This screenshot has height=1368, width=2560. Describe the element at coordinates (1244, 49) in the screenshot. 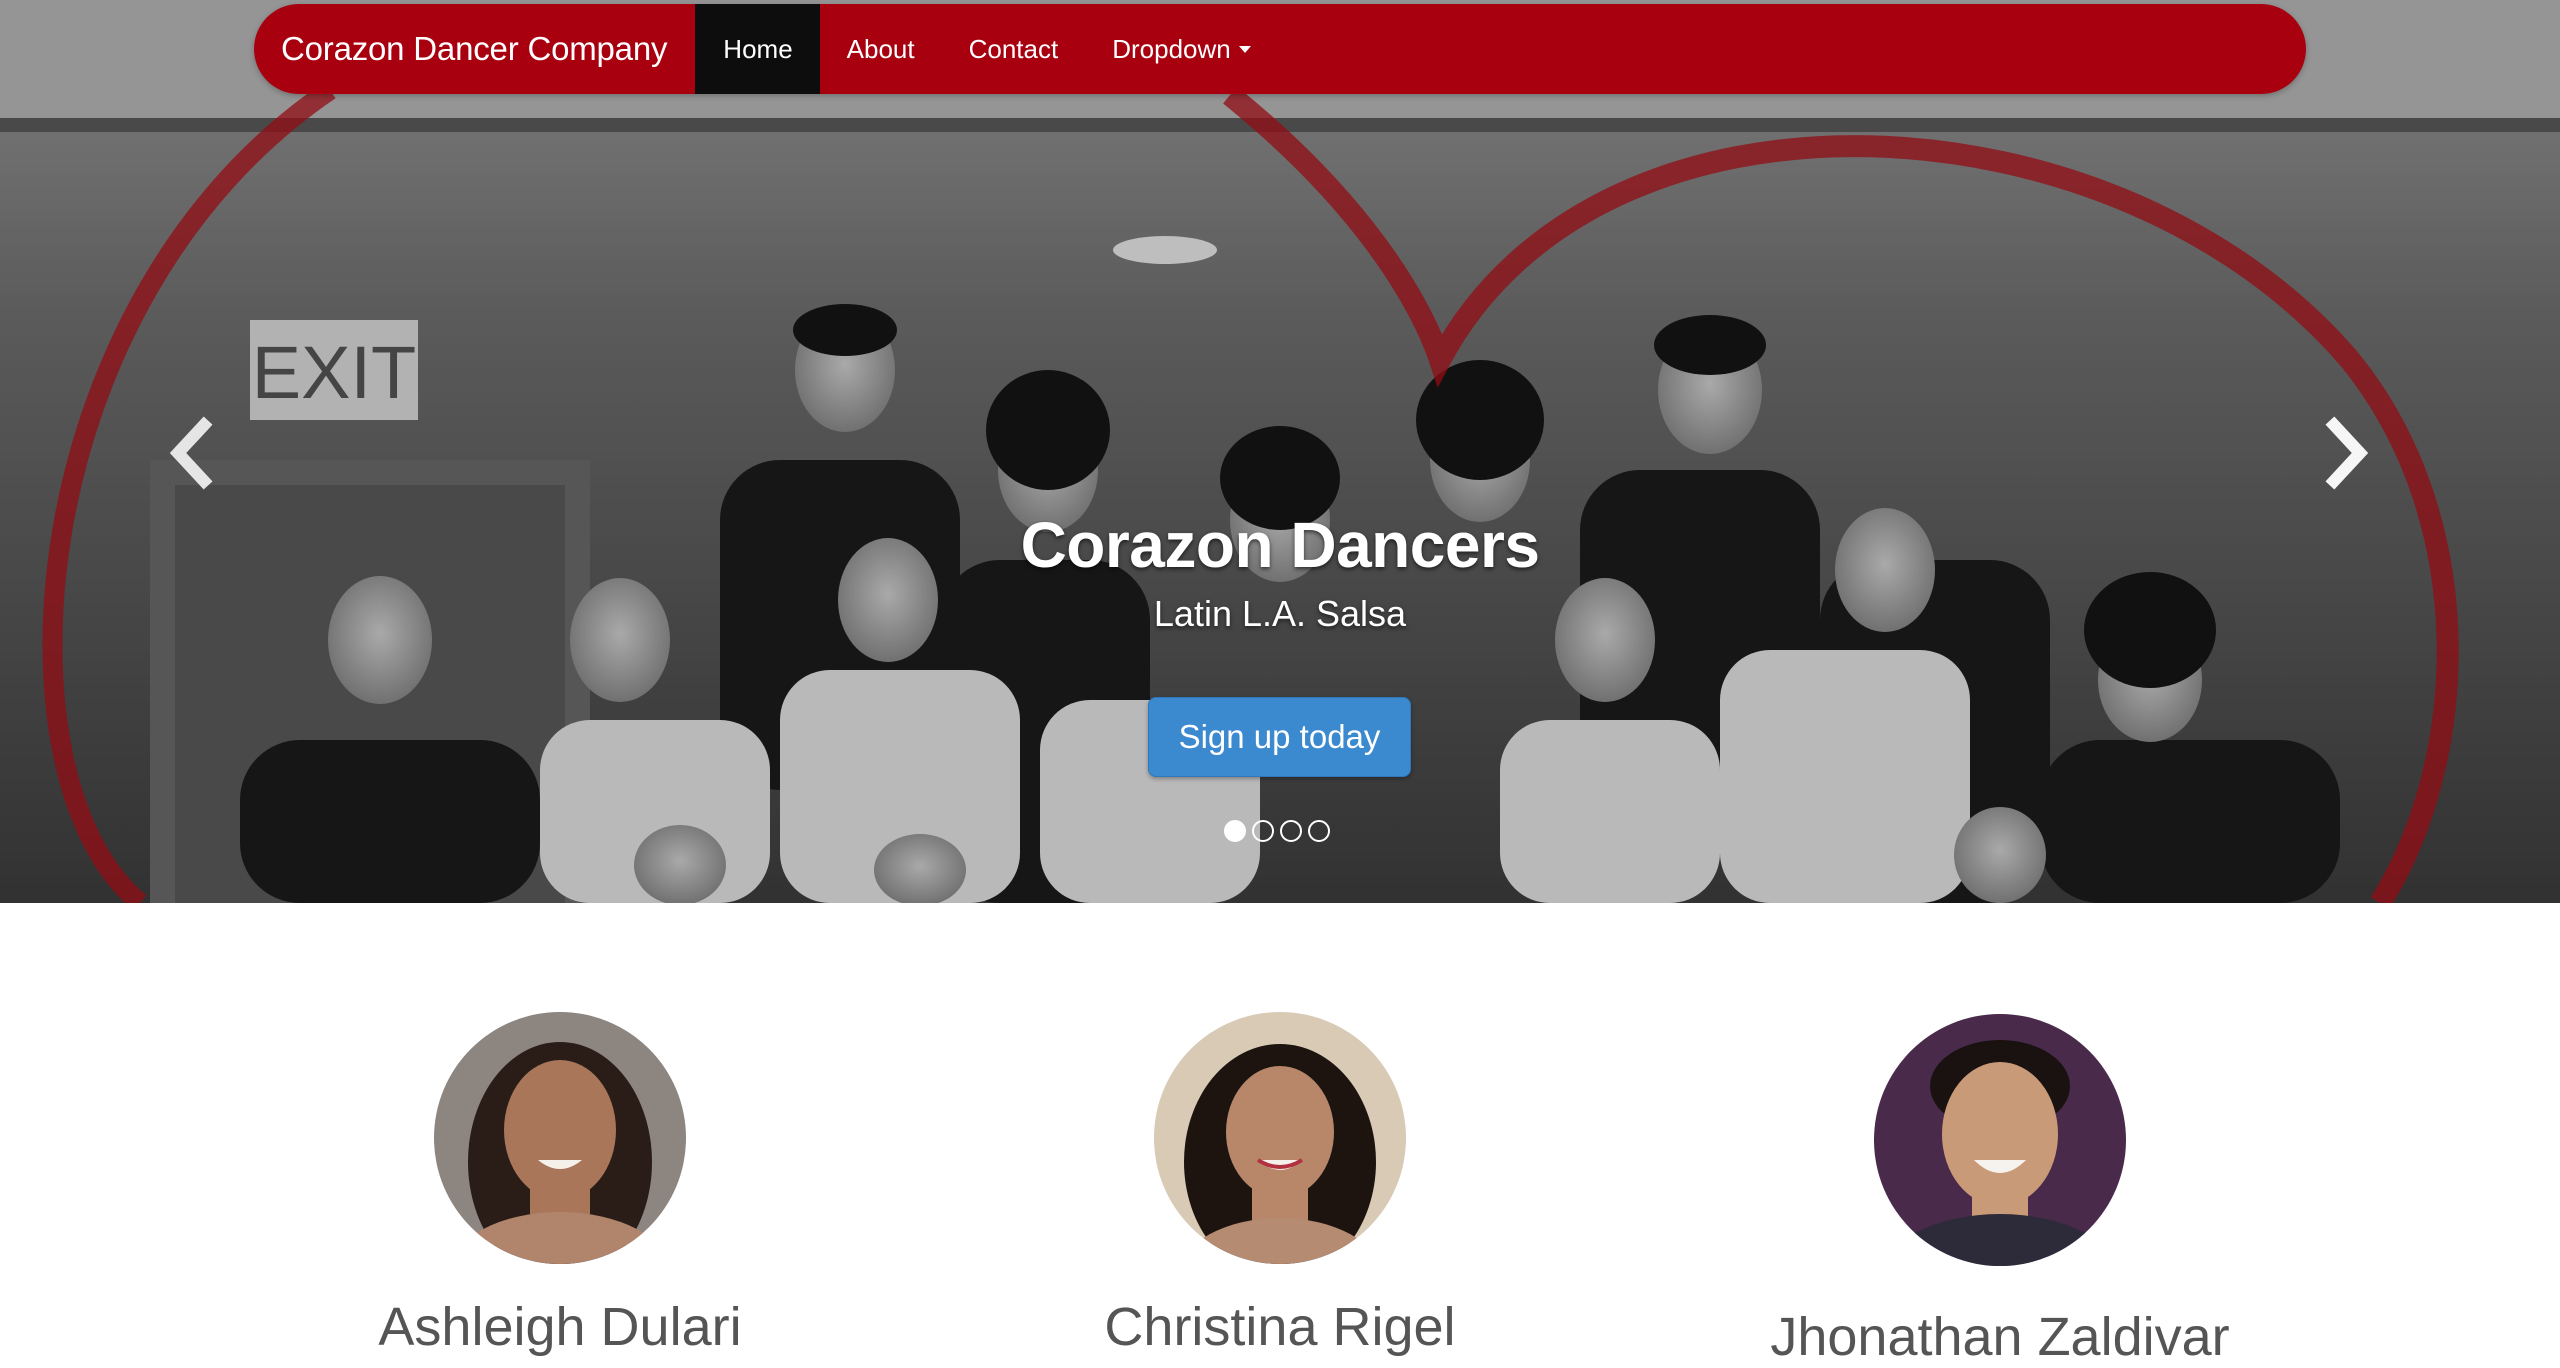

I see `caret-down-icon` at that location.